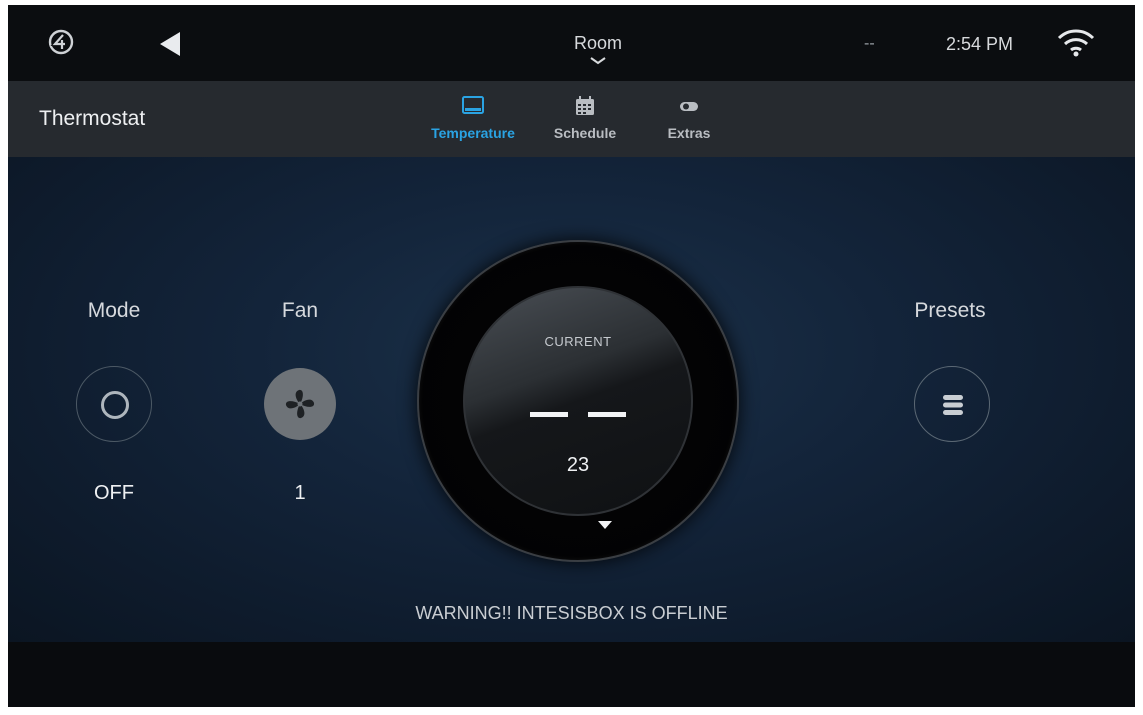 This screenshot has width=1143, height=715. What do you see at coordinates (578, 414) in the screenshot?
I see `placeholder-dashes-icon` at bounding box center [578, 414].